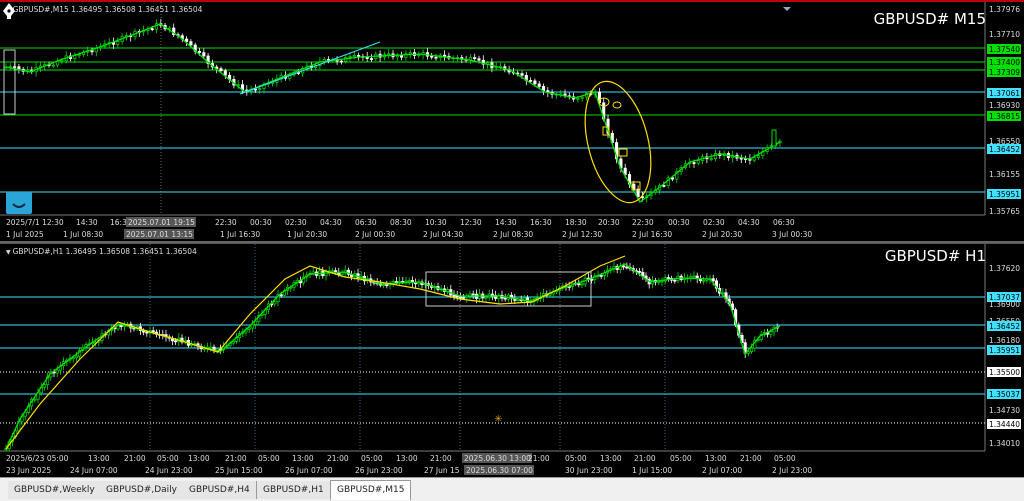  I want to click on star-marker-icon: ✳, so click(498, 419).